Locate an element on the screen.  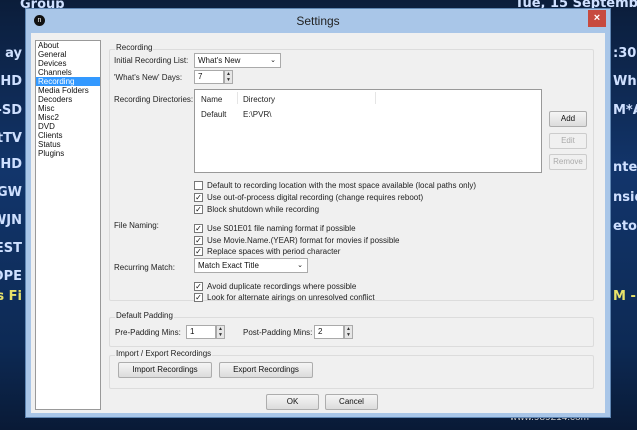
window-title: Settings is located at coordinates (318, 21).